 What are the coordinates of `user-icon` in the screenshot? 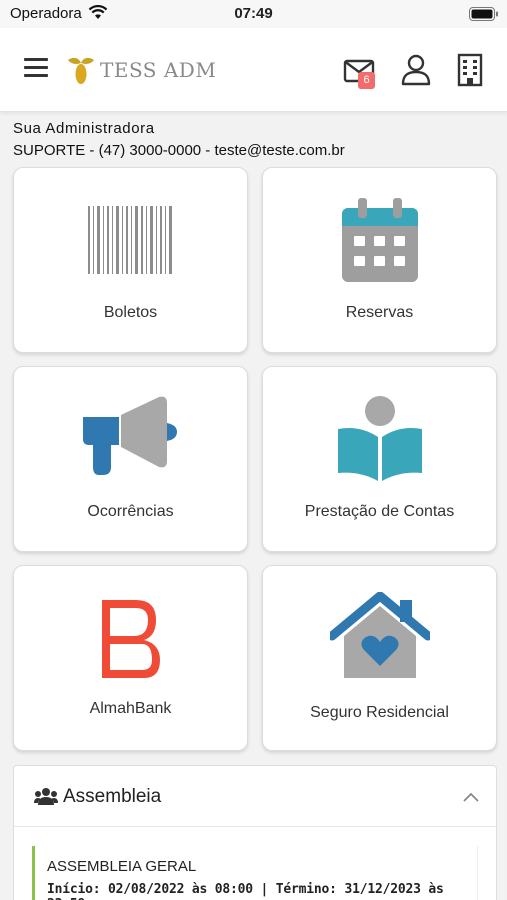 It's located at (416, 70).